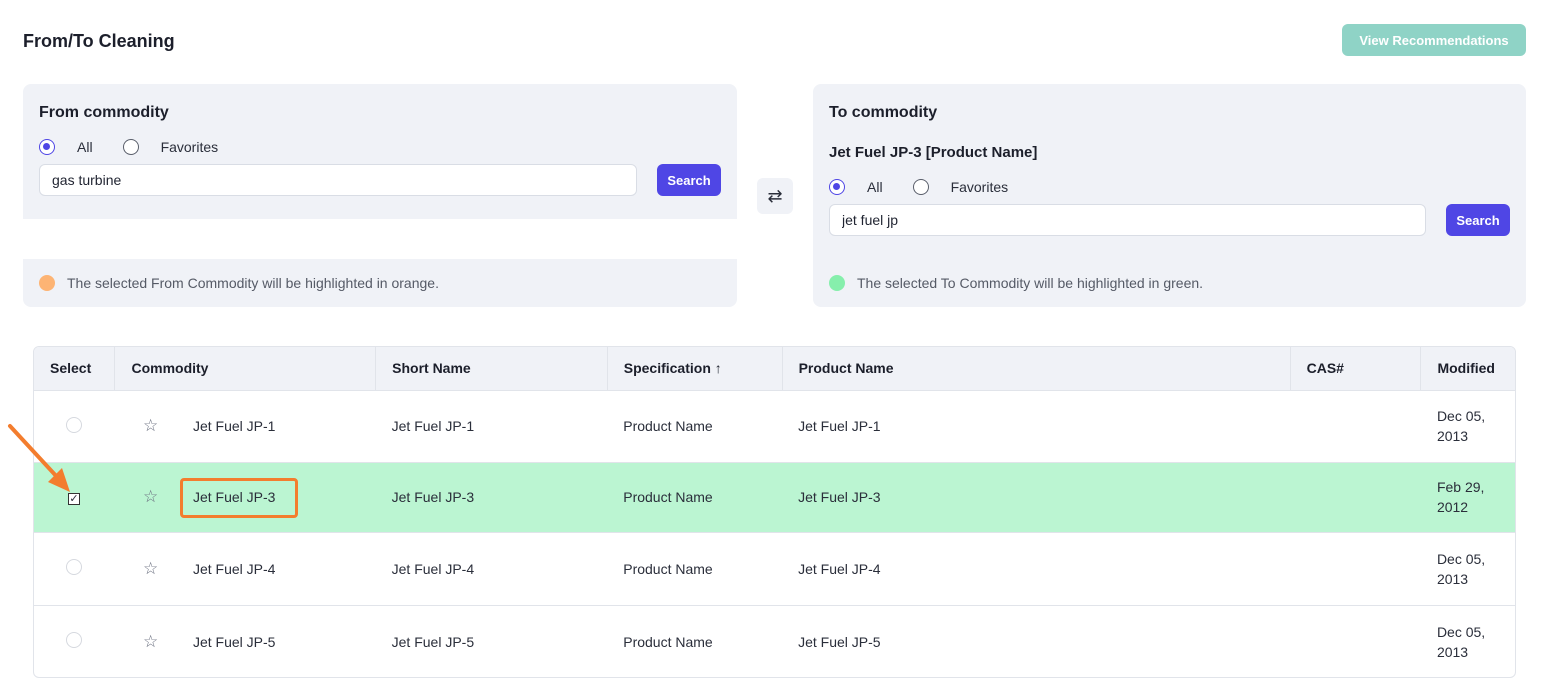 This screenshot has width=1549, height=699. I want to click on column-header-select: Select, so click(75, 369).